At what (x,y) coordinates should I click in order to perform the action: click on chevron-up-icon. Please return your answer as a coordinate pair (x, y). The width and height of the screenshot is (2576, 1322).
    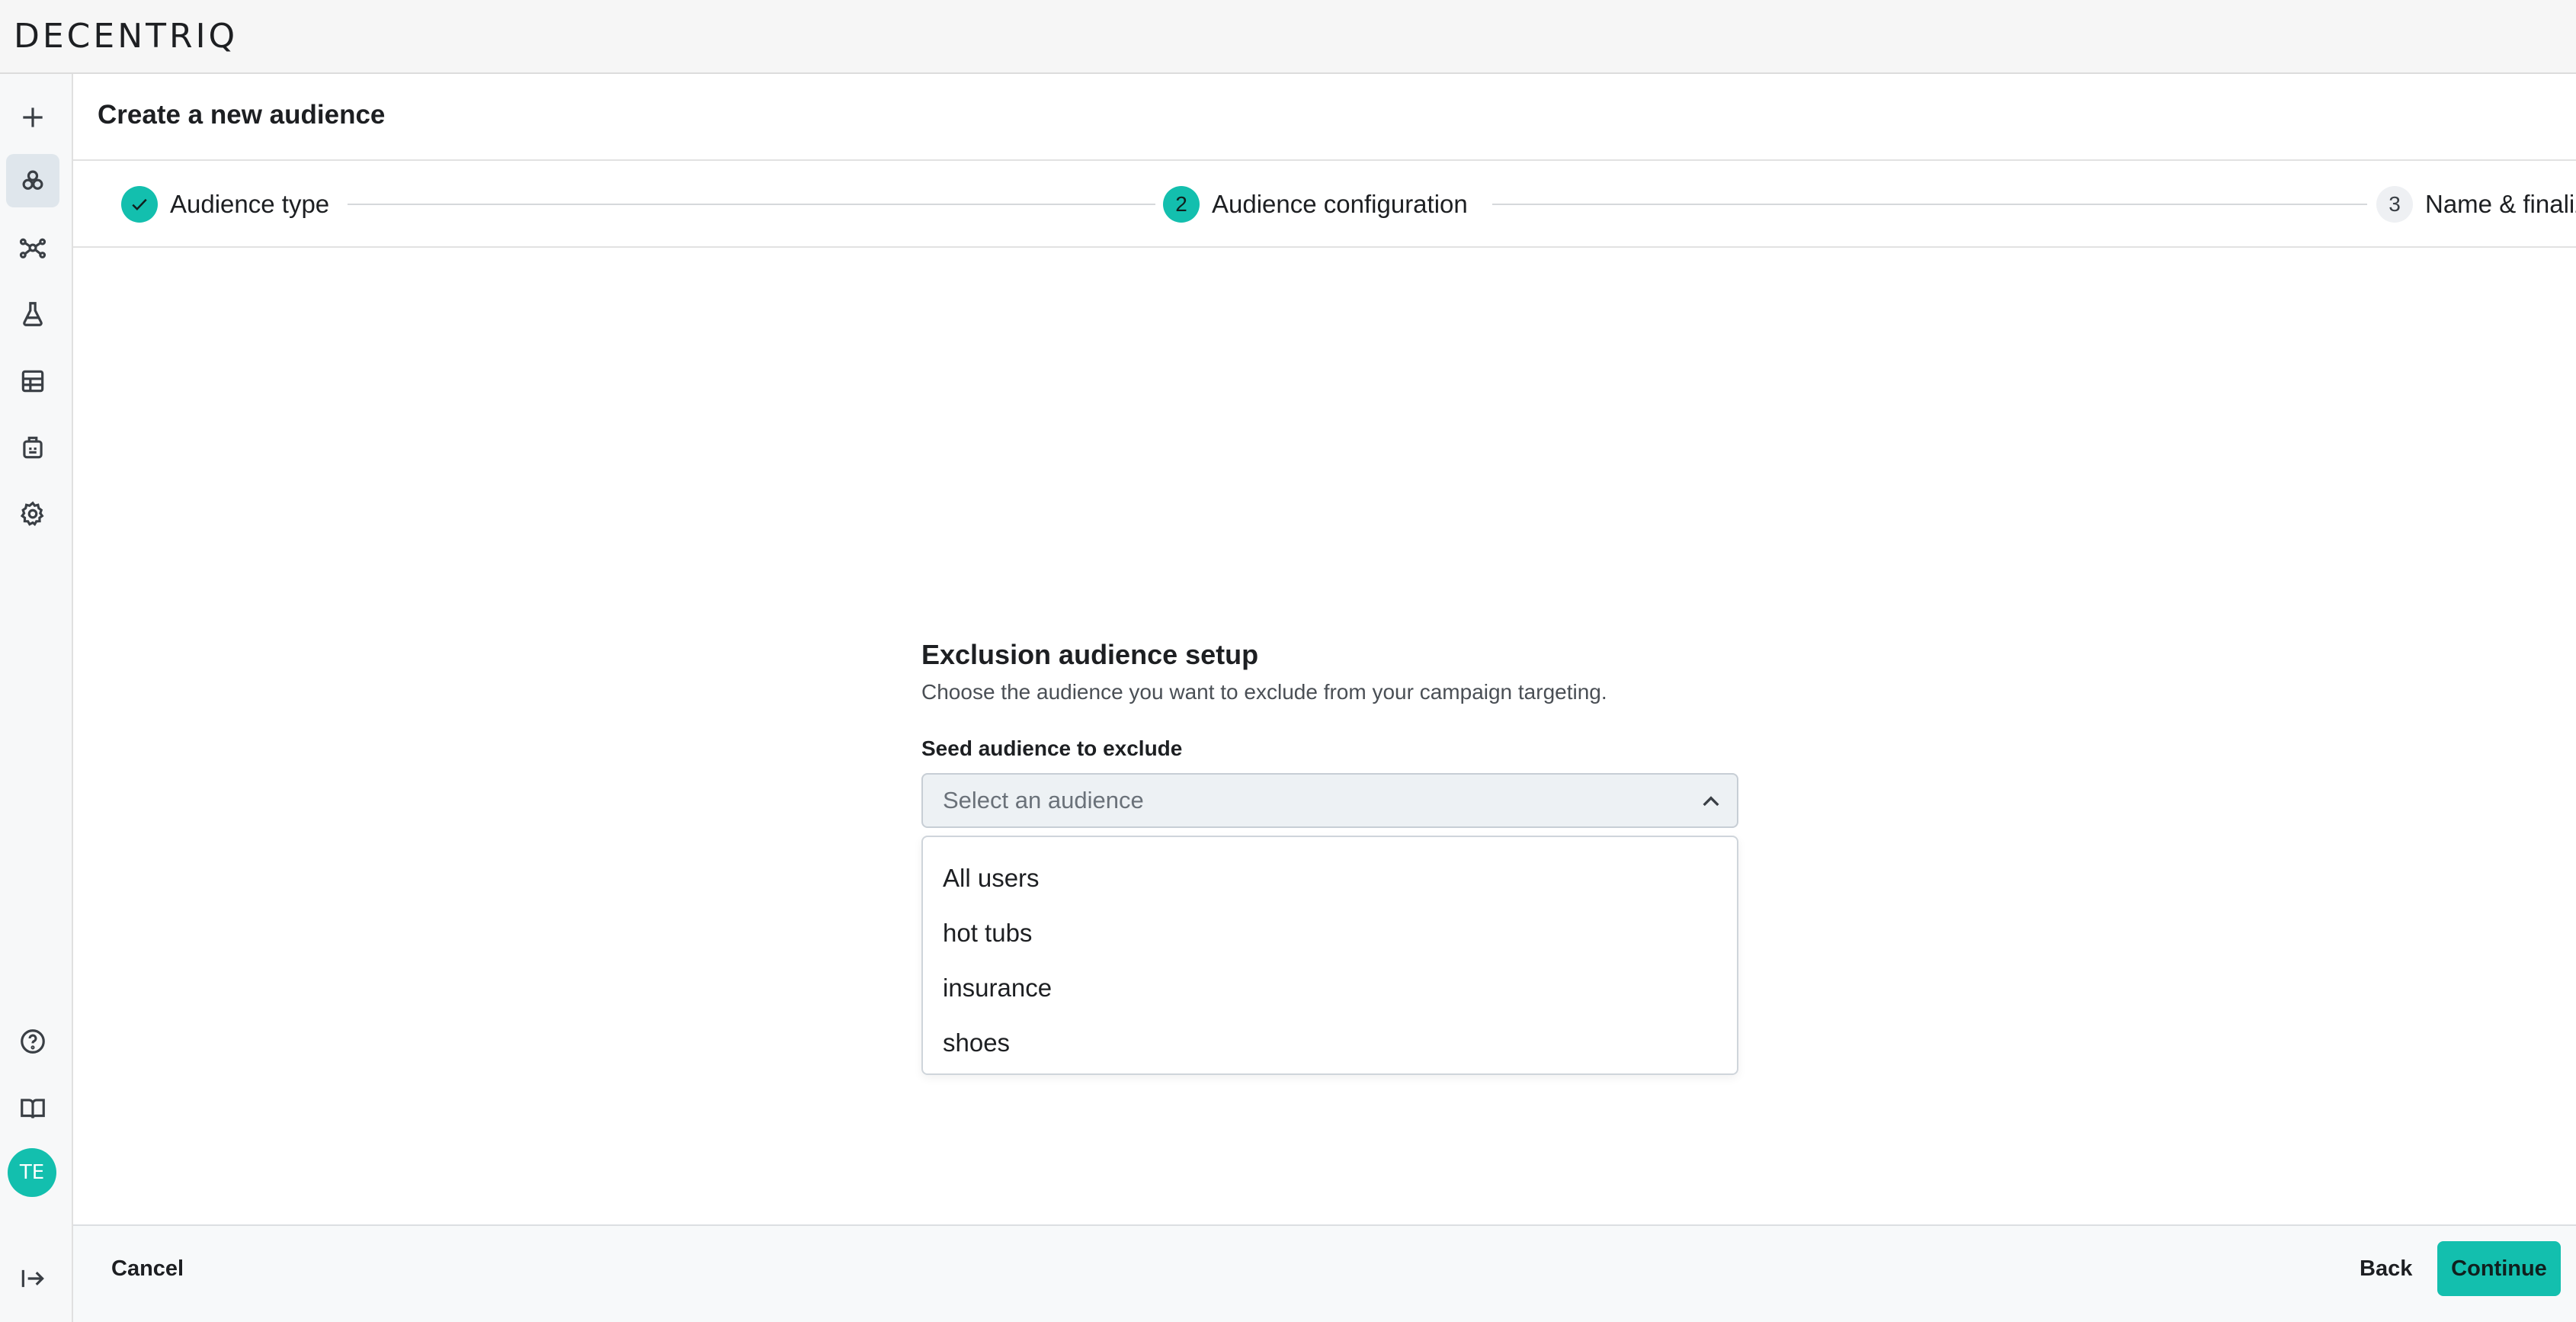
    Looking at the image, I should click on (1711, 802).